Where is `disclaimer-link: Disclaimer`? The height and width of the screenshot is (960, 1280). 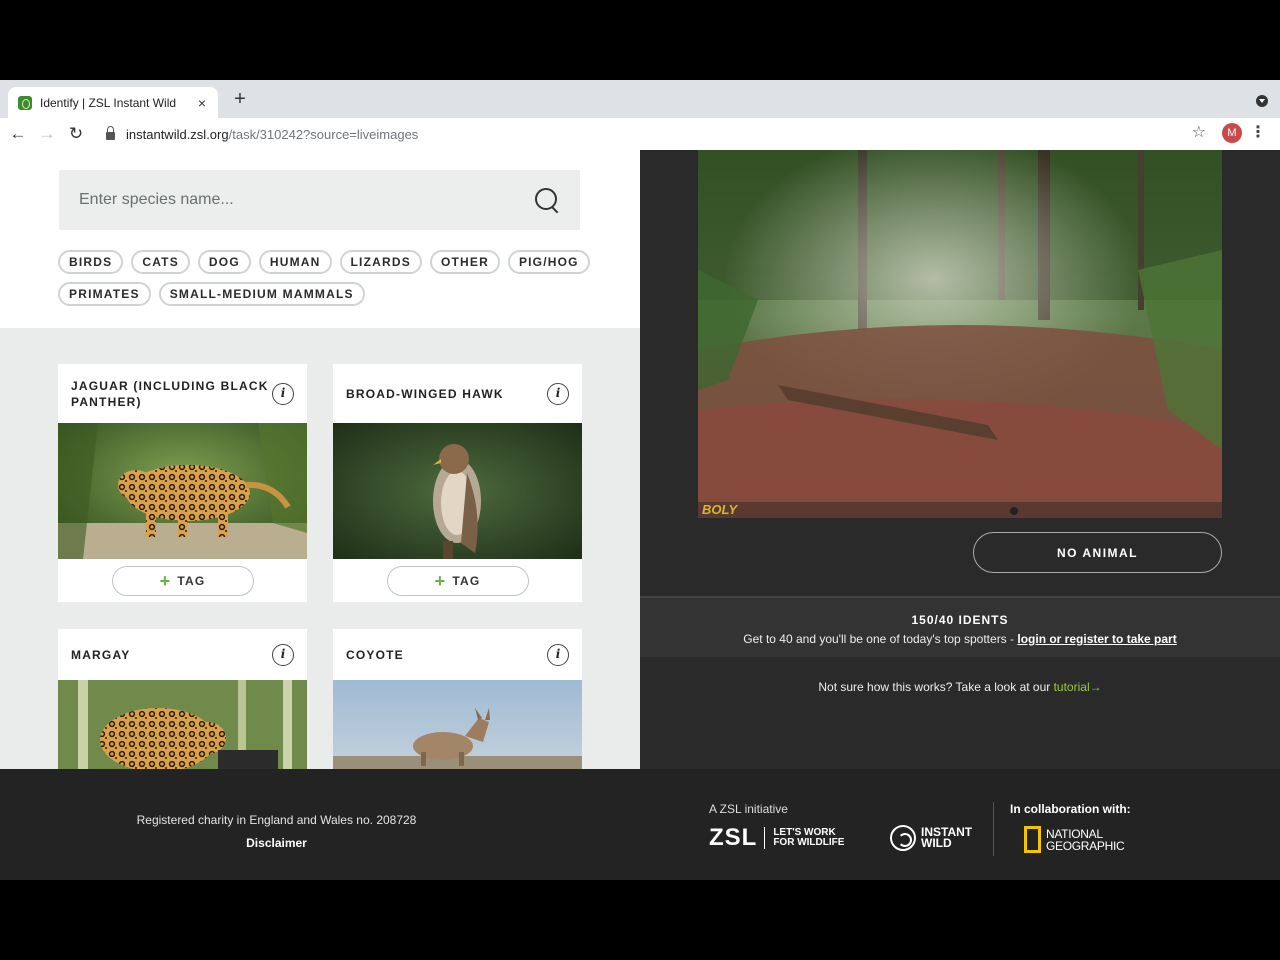 disclaimer-link: Disclaimer is located at coordinates (276, 843).